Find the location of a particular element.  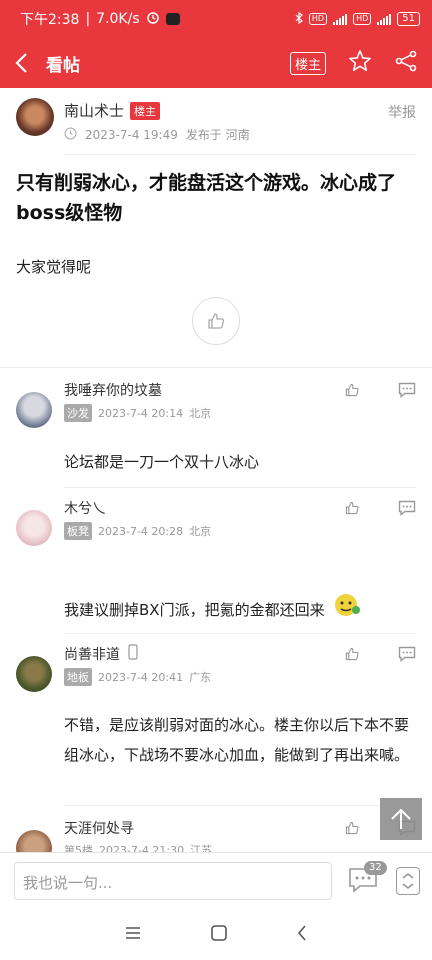

back-arrow-icon is located at coordinates (26, 63).